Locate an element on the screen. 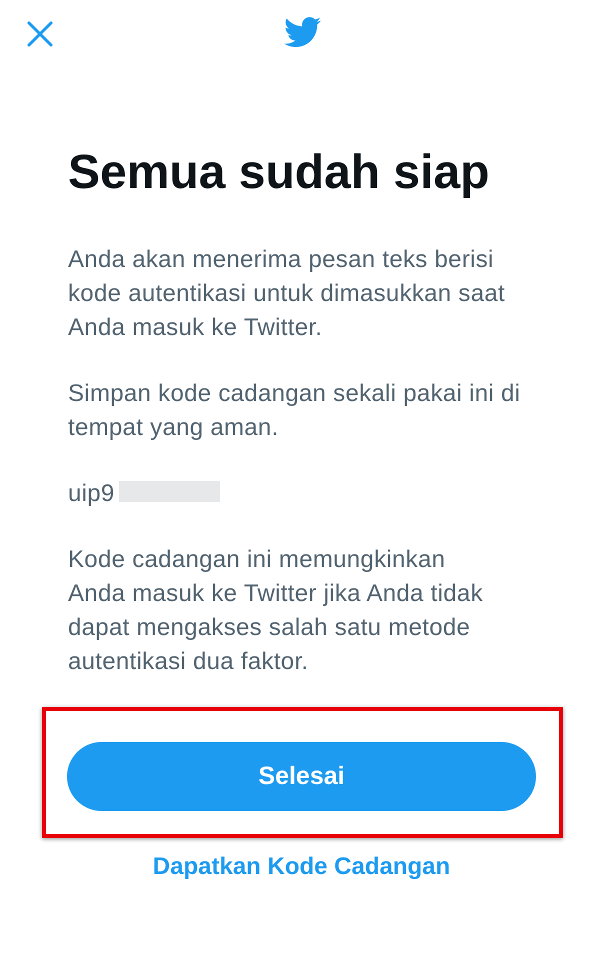  done-button: Selesai is located at coordinates (301, 776).